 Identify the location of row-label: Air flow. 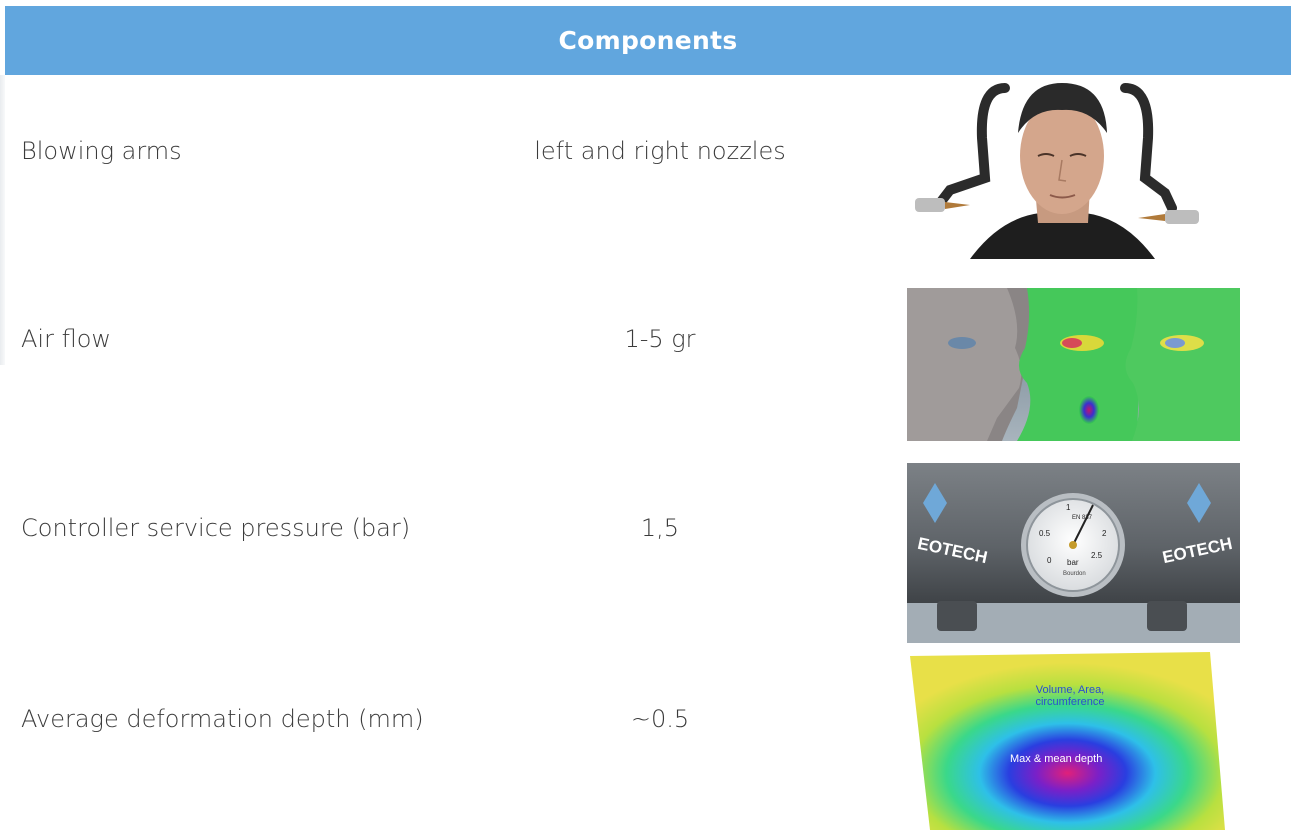
(66, 339).